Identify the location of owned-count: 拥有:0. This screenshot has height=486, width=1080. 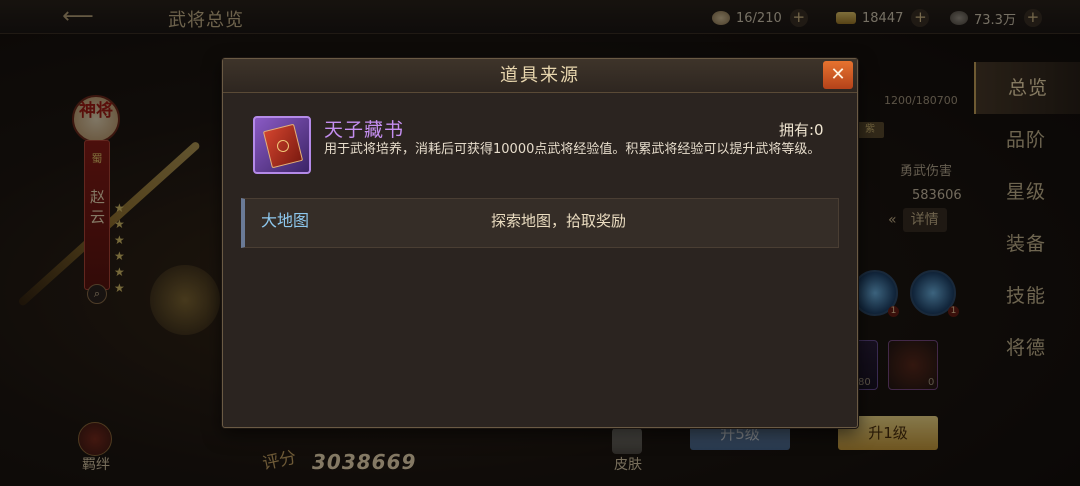
(801, 130).